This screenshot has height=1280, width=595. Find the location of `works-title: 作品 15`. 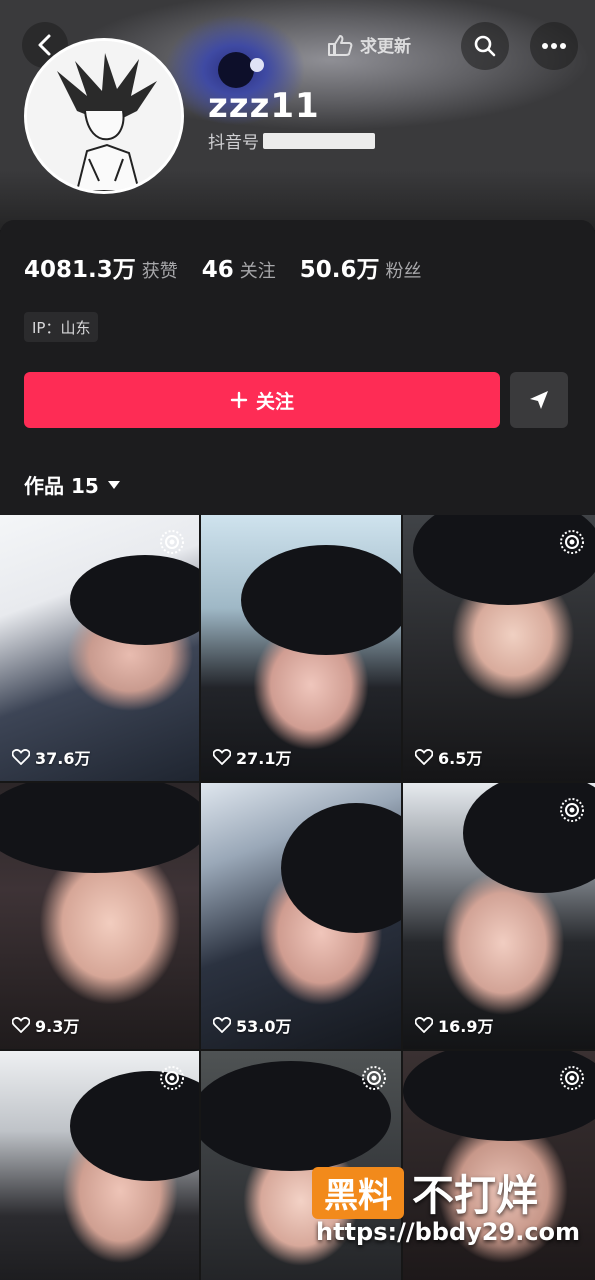

works-title: 作品 15 is located at coordinates (61, 486).